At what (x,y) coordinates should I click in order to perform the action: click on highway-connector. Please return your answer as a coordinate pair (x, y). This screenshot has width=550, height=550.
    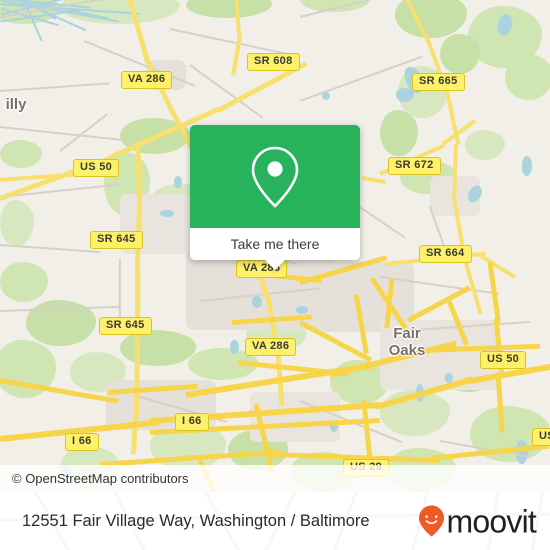
    Looking at the image, I should click on (438, 304).